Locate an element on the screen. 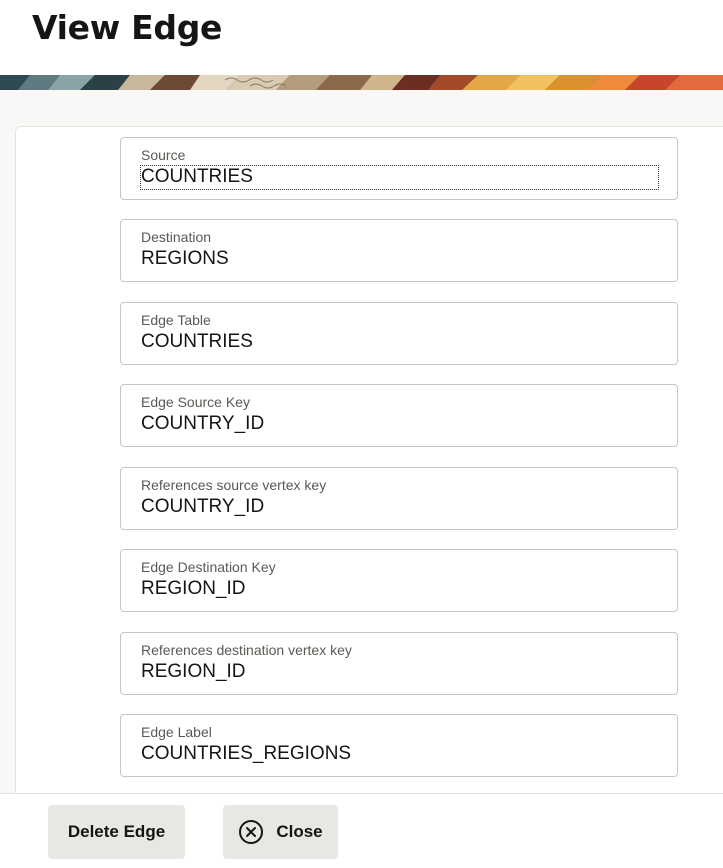 Image resolution: width=723 pixels, height=868 pixels. edge-table-label: Edge Table is located at coordinates (176, 320).